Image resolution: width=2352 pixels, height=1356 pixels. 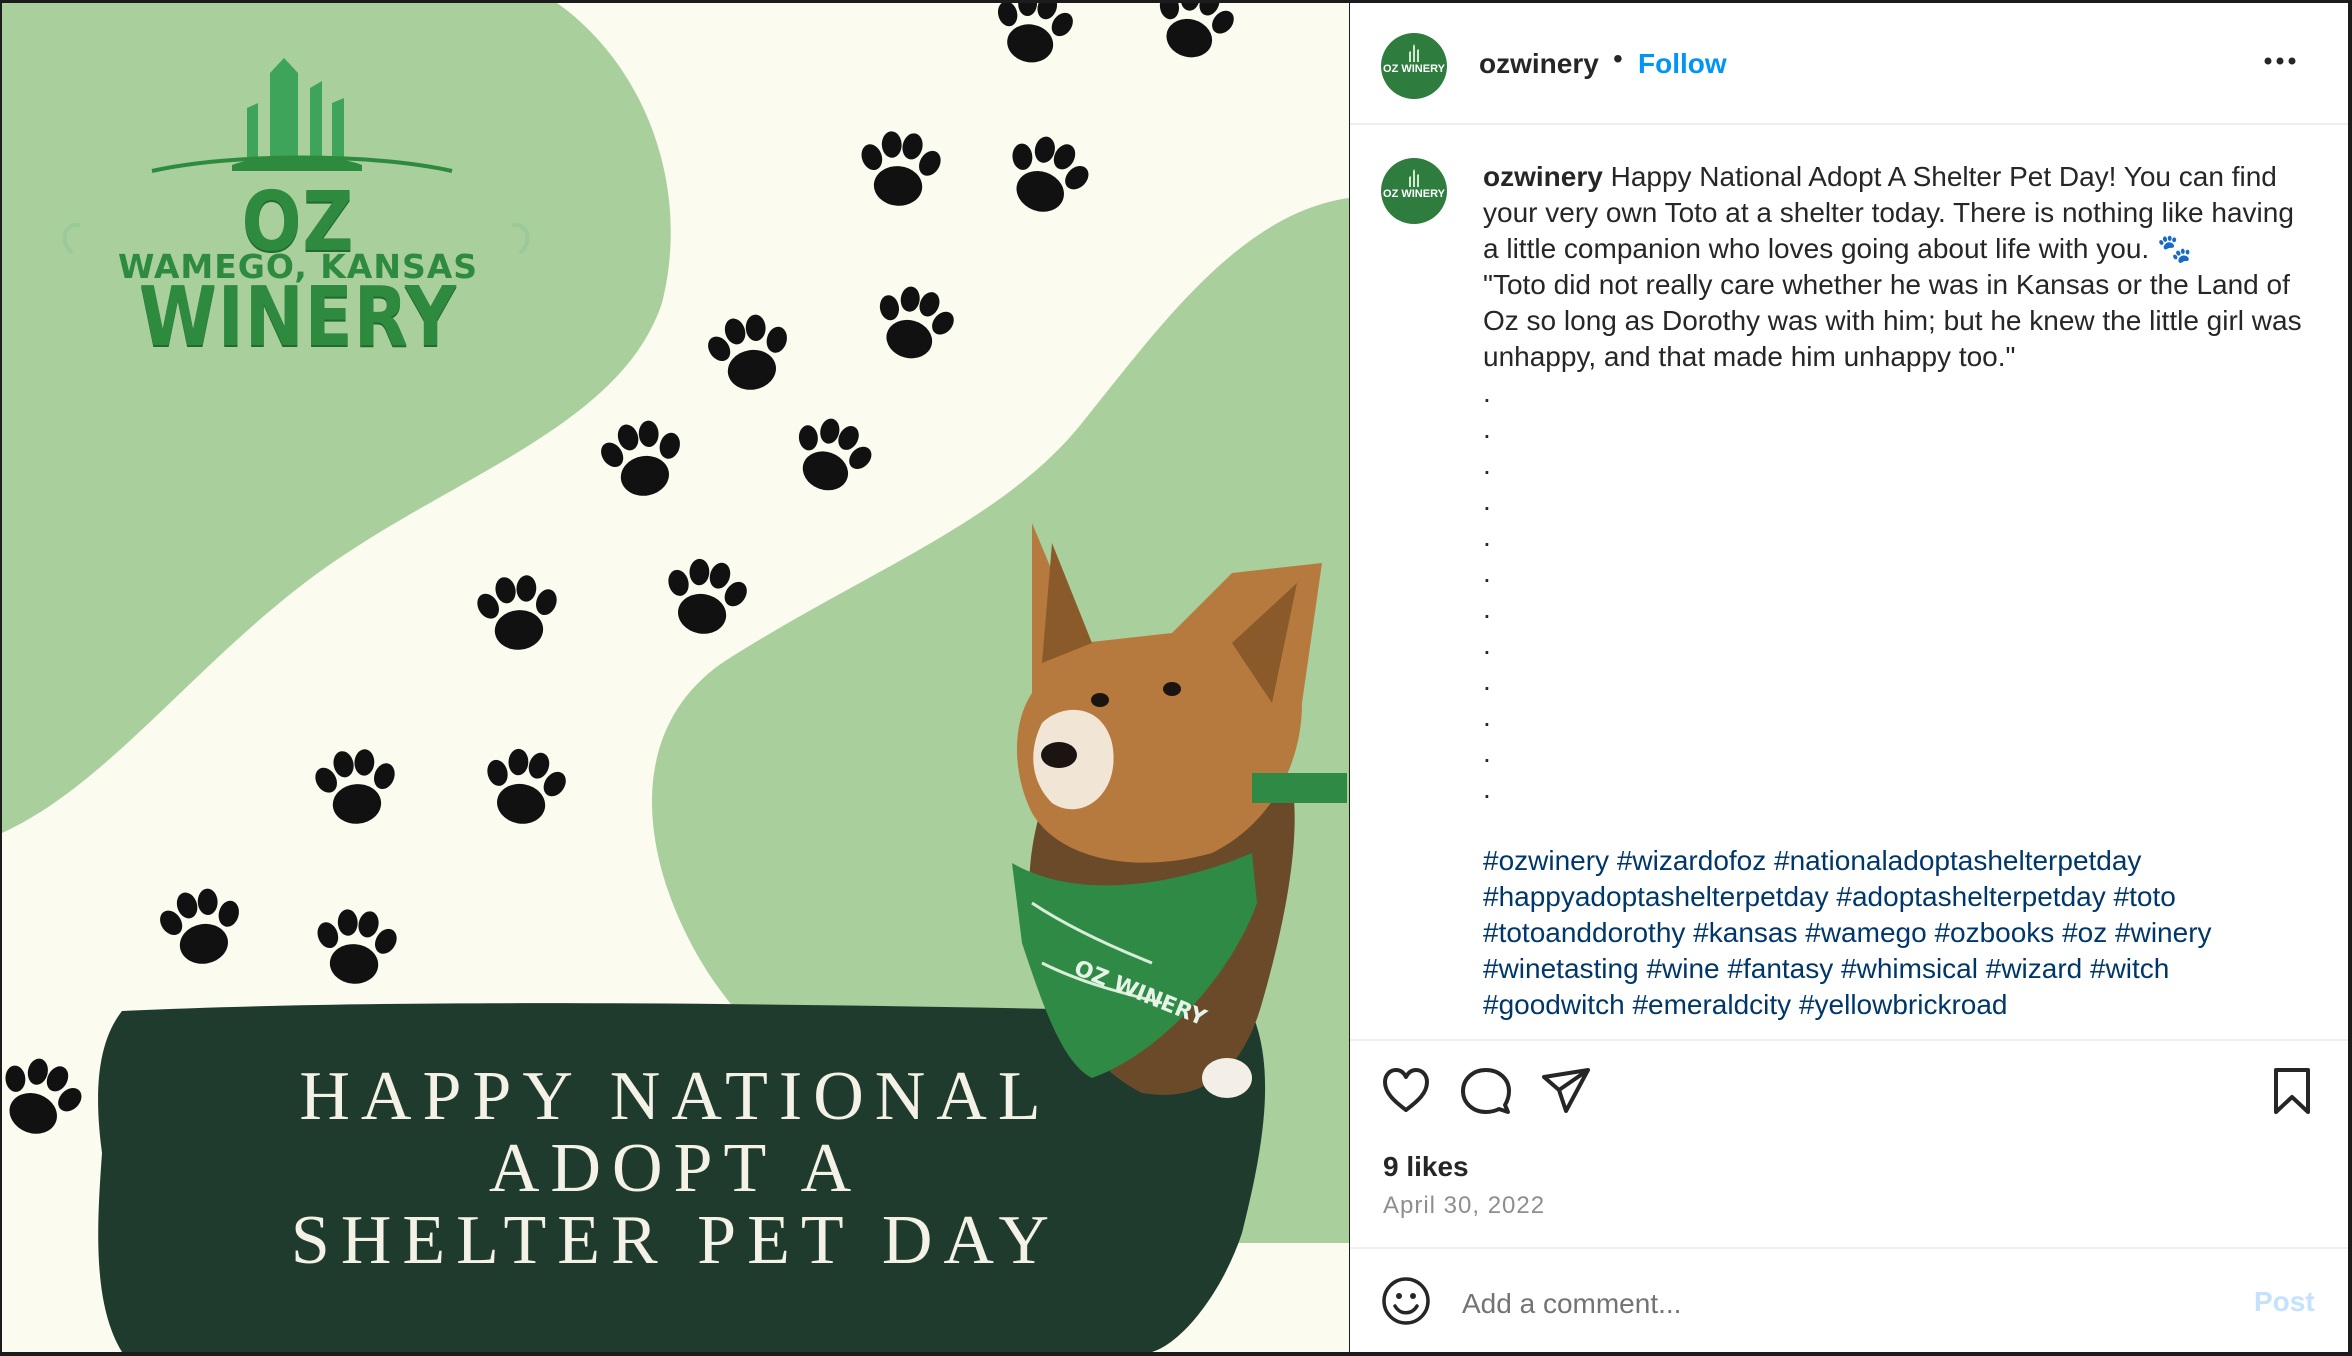 What do you see at coordinates (2084, 932) in the screenshot?
I see `hashtag-link: #oz` at bounding box center [2084, 932].